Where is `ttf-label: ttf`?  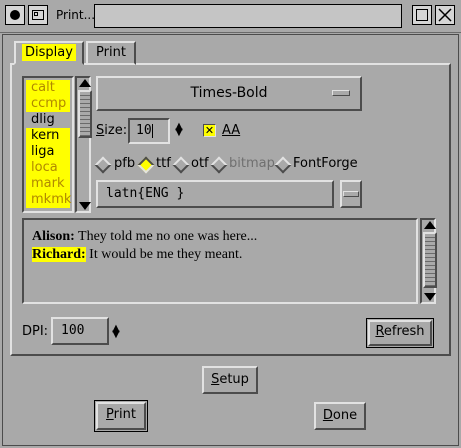 ttf-label: ttf is located at coordinates (163, 163).